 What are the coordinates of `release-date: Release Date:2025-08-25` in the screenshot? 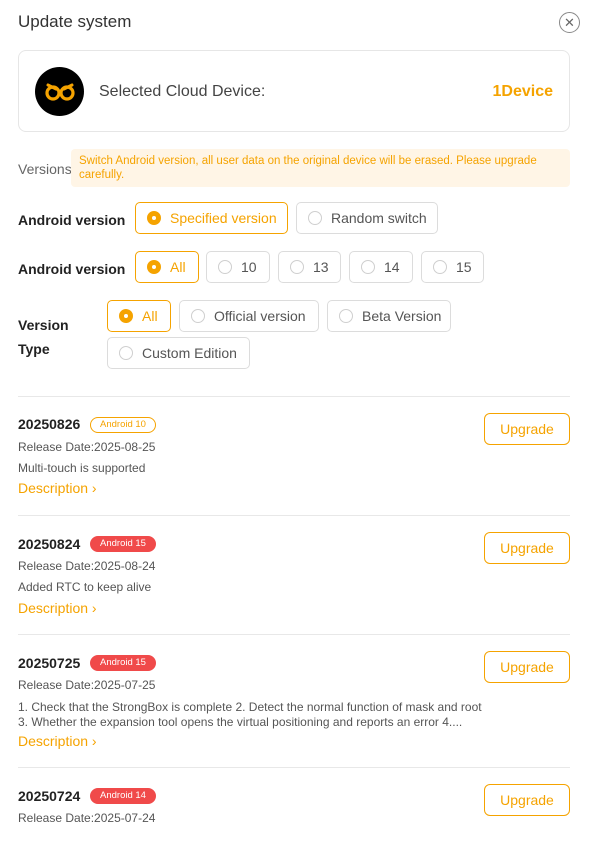 It's located at (87, 447).